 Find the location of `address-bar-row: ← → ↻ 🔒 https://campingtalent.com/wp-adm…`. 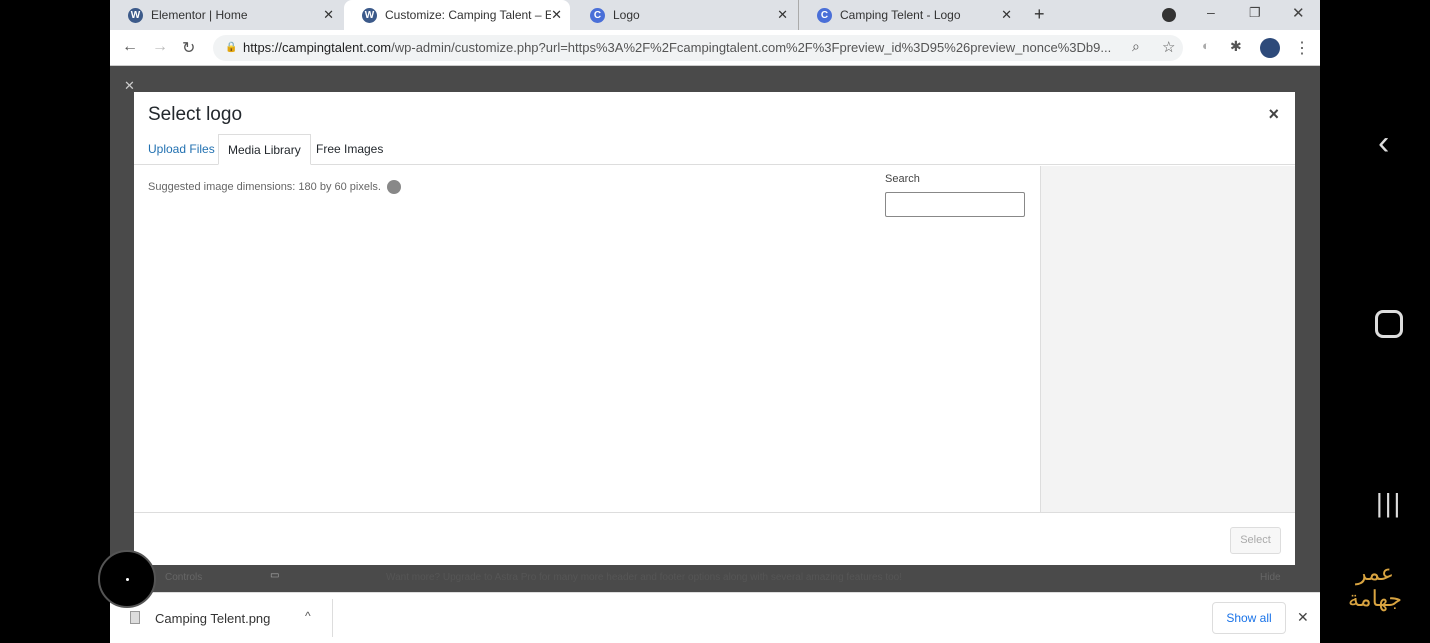

address-bar-row: ← → ↻ 🔒 https://campingtalent.com/wp-adm… is located at coordinates (715, 48).